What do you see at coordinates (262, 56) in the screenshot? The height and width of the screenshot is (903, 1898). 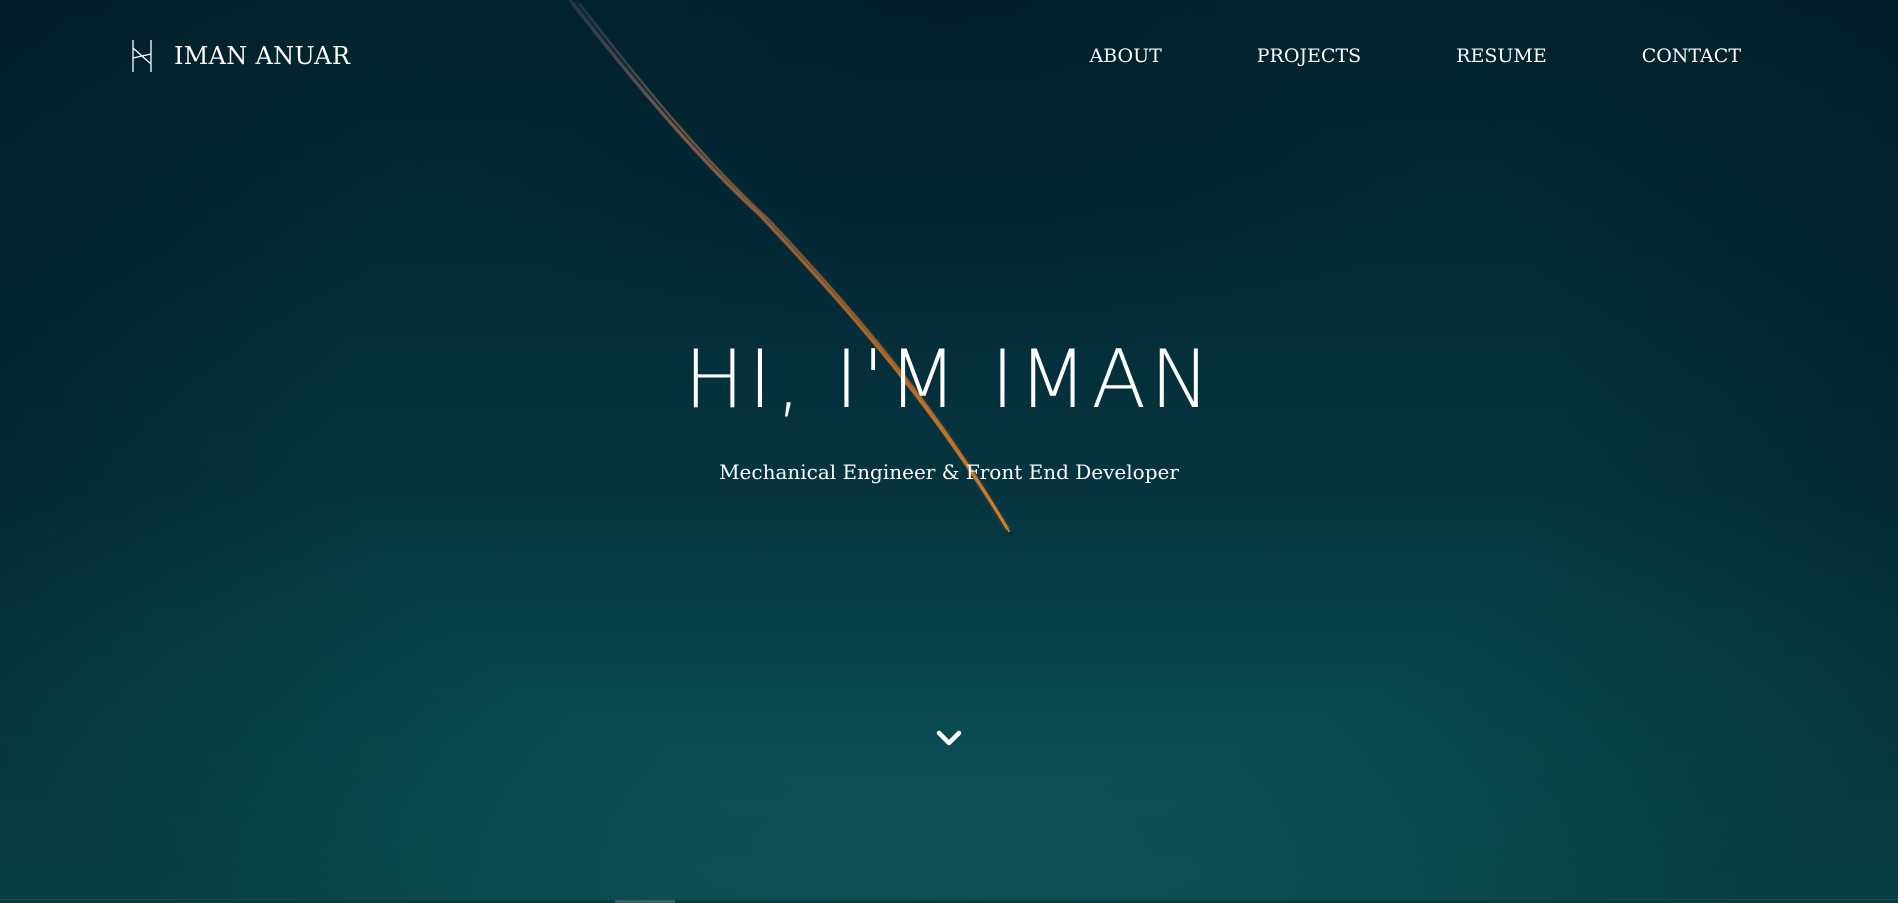 I see `brand-name: IMAN ANUAR` at bounding box center [262, 56].